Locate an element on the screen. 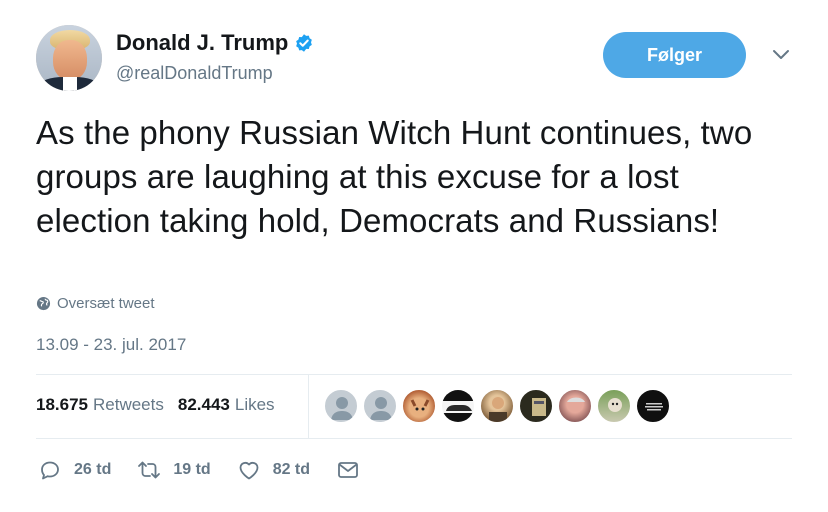 The width and height of the screenshot is (828, 512). retweets-stat: 18.675 Retweets is located at coordinates (100, 405).